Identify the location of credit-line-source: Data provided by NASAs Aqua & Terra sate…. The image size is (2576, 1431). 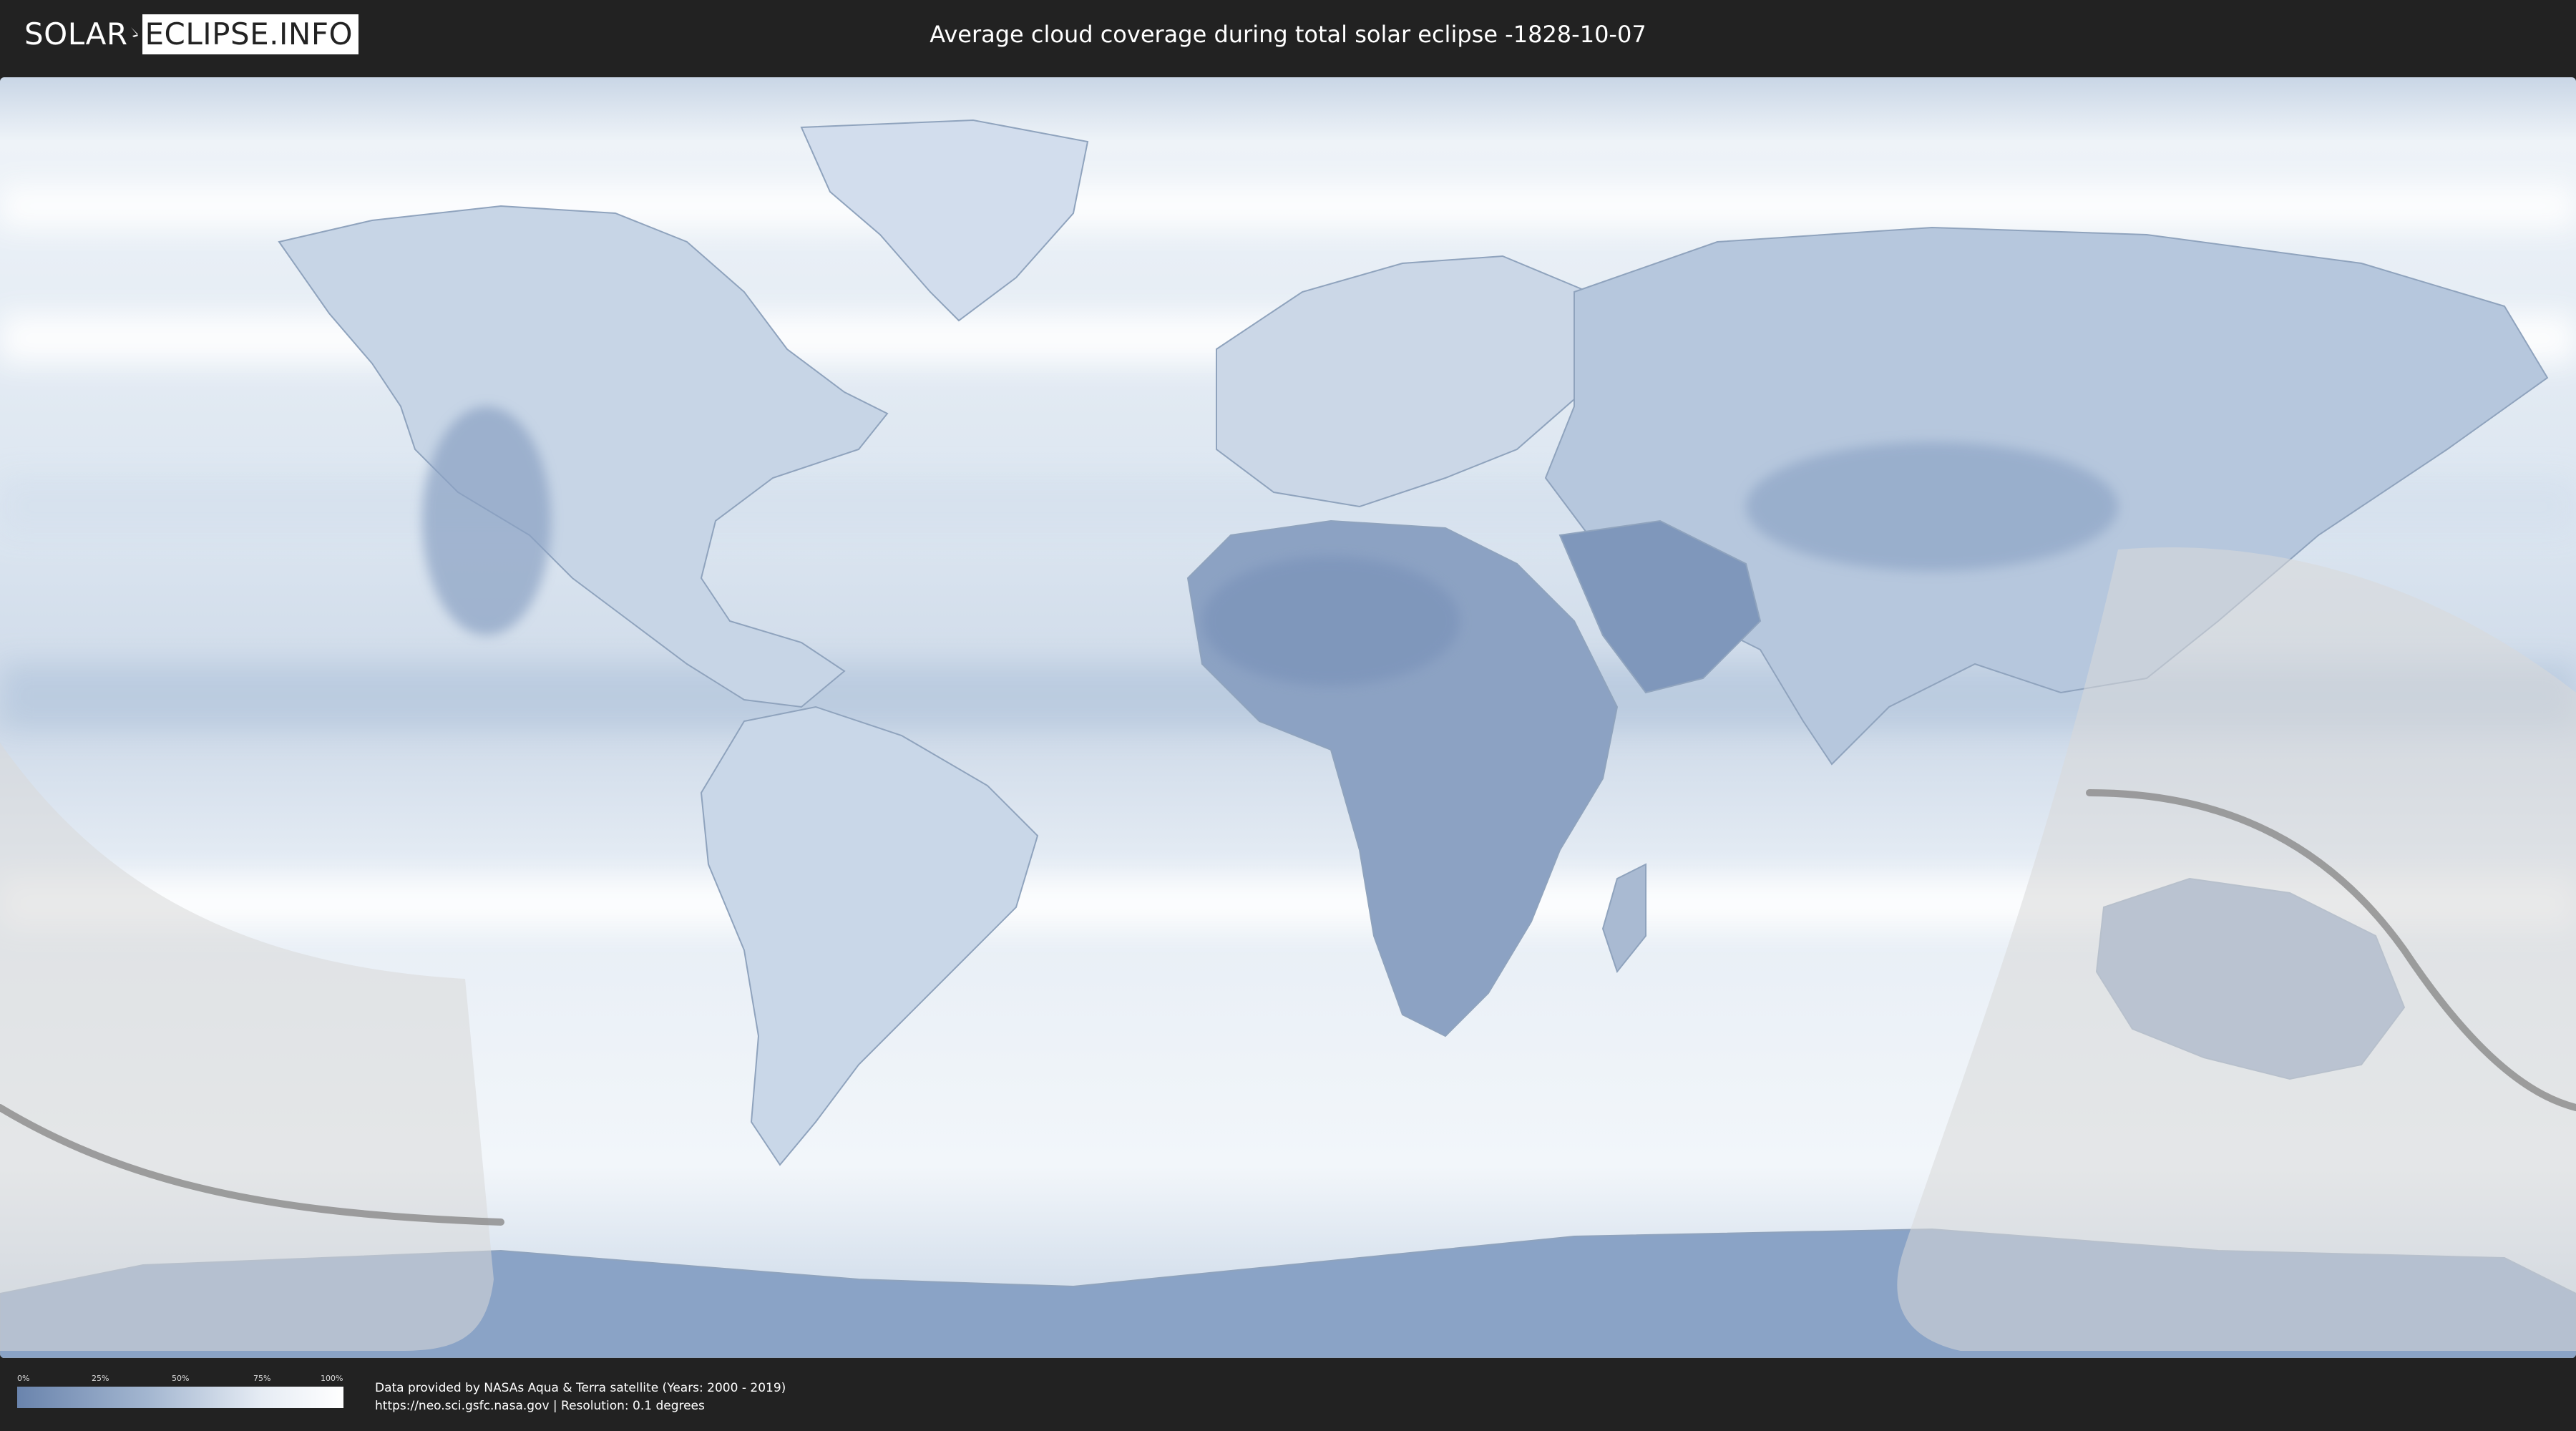
(580, 1388).